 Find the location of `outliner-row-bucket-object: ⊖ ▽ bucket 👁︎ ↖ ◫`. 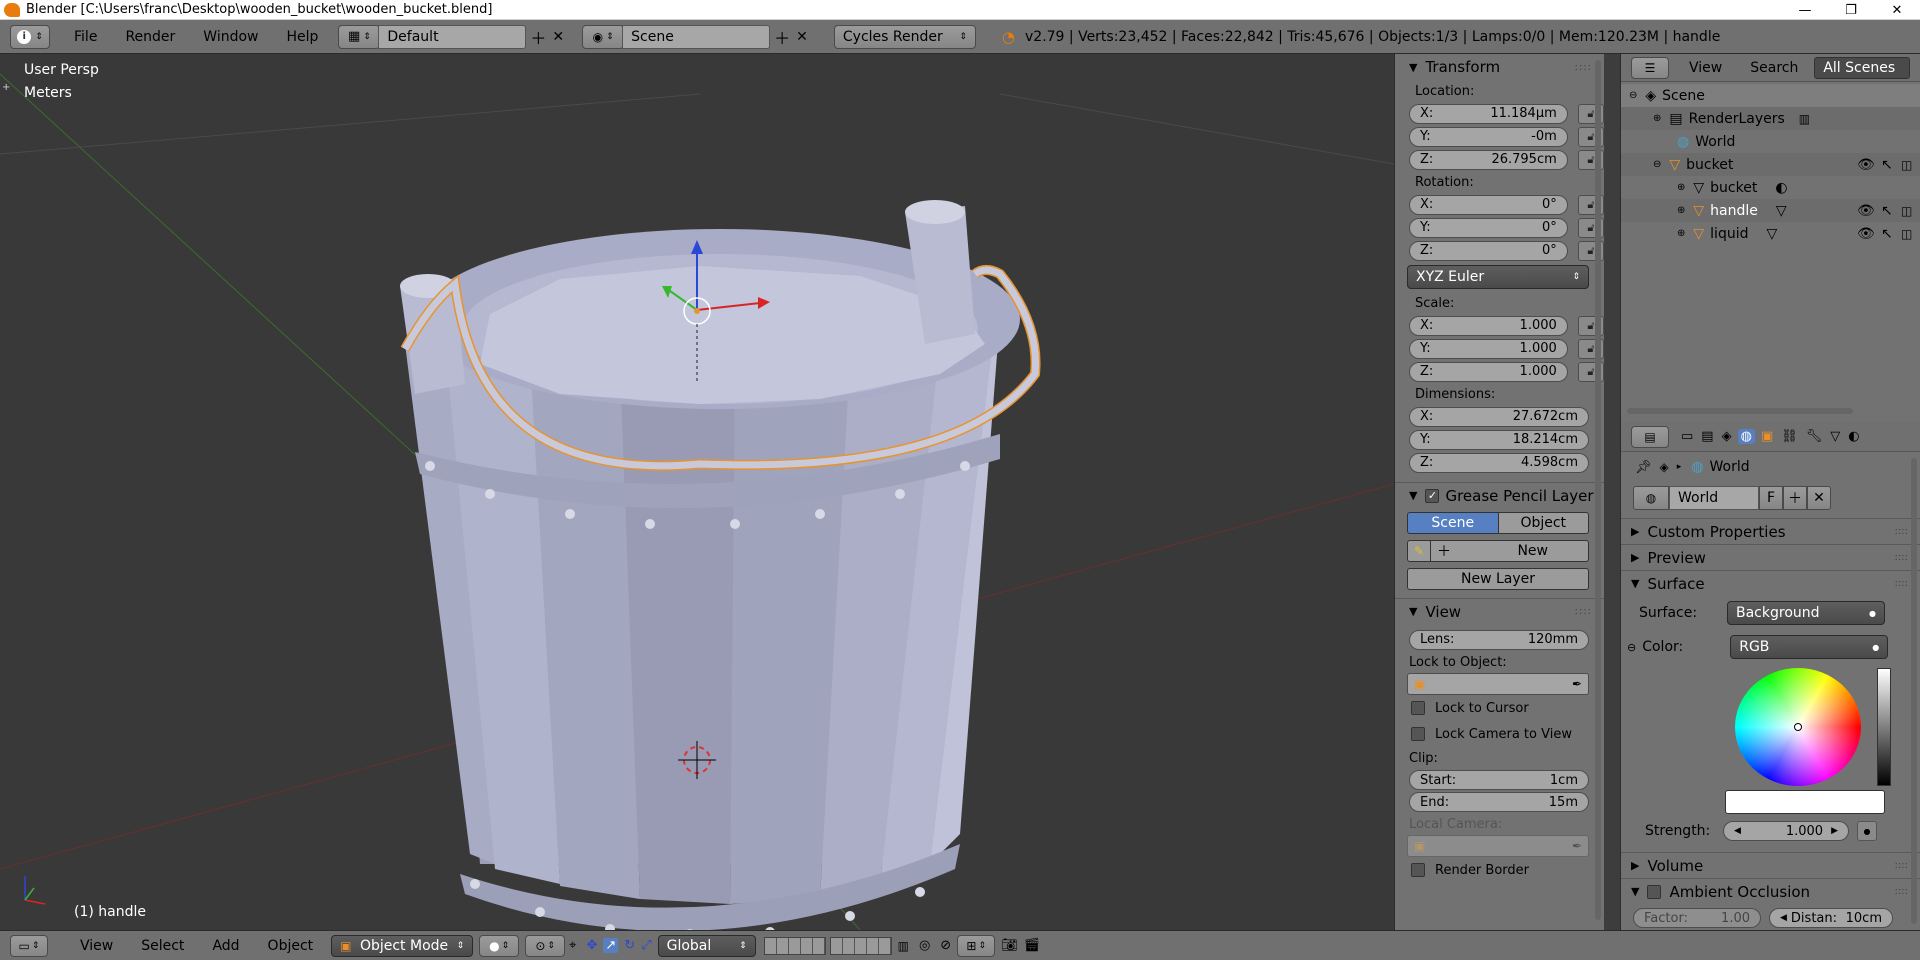

outliner-row-bucket-object: ⊖ ▽ bucket 👁︎ ↖ ◫ is located at coordinates (1770, 164).